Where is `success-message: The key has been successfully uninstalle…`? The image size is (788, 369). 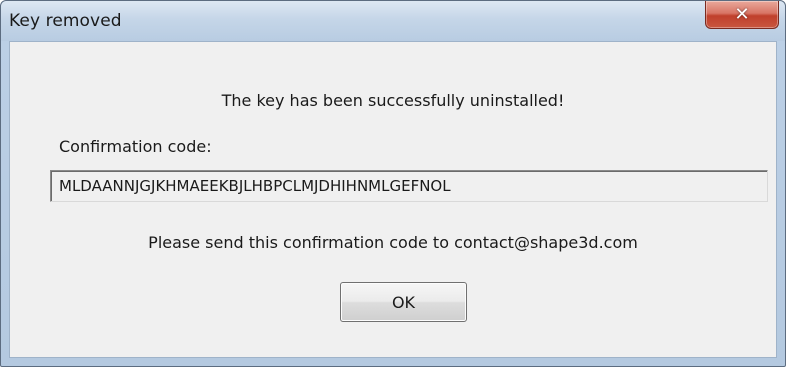 success-message: The key has been successfully uninstalle… is located at coordinates (393, 100).